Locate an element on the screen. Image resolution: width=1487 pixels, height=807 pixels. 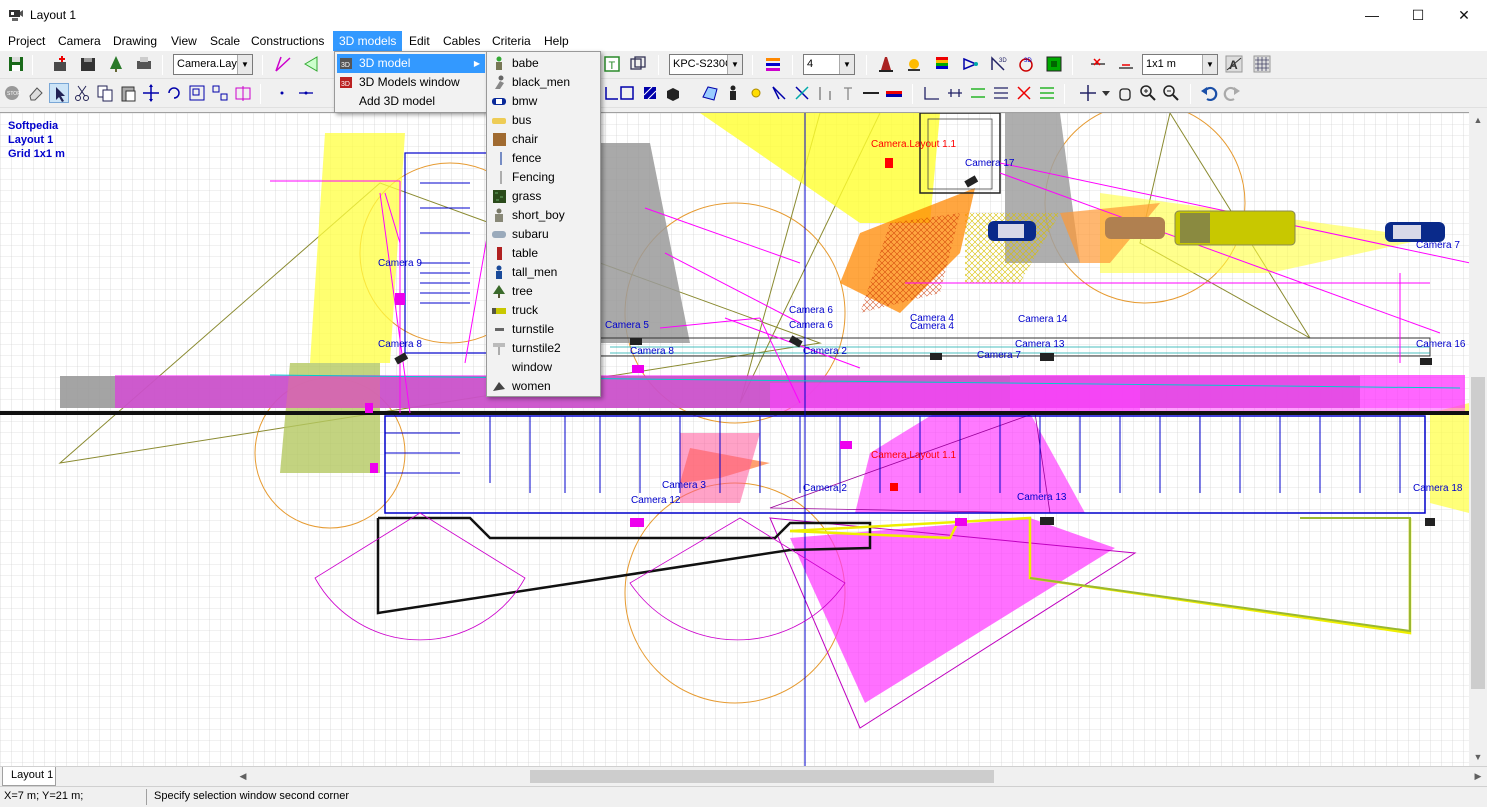
zoom-out-icon is located at coordinates (1171, 93).